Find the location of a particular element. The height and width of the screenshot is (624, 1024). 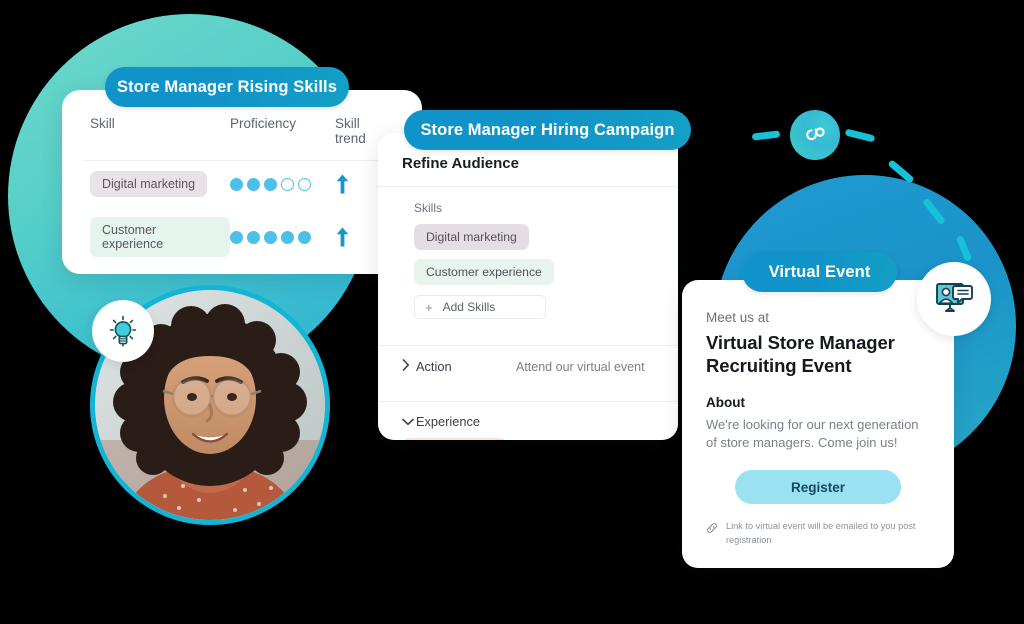

action-label: Action is located at coordinates (434, 366).